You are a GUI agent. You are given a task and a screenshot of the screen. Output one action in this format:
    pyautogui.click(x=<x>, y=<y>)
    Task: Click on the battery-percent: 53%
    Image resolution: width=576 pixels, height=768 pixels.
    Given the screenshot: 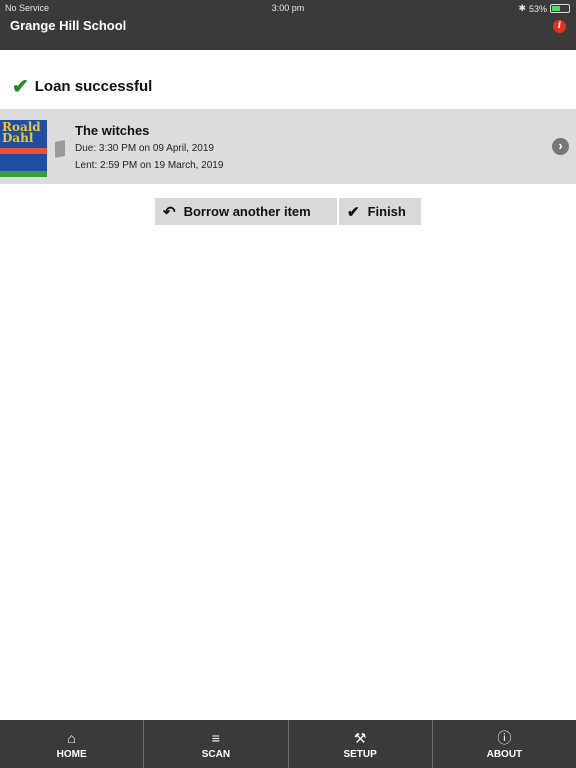 What is the action you would take?
    pyautogui.click(x=537, y=8)
    